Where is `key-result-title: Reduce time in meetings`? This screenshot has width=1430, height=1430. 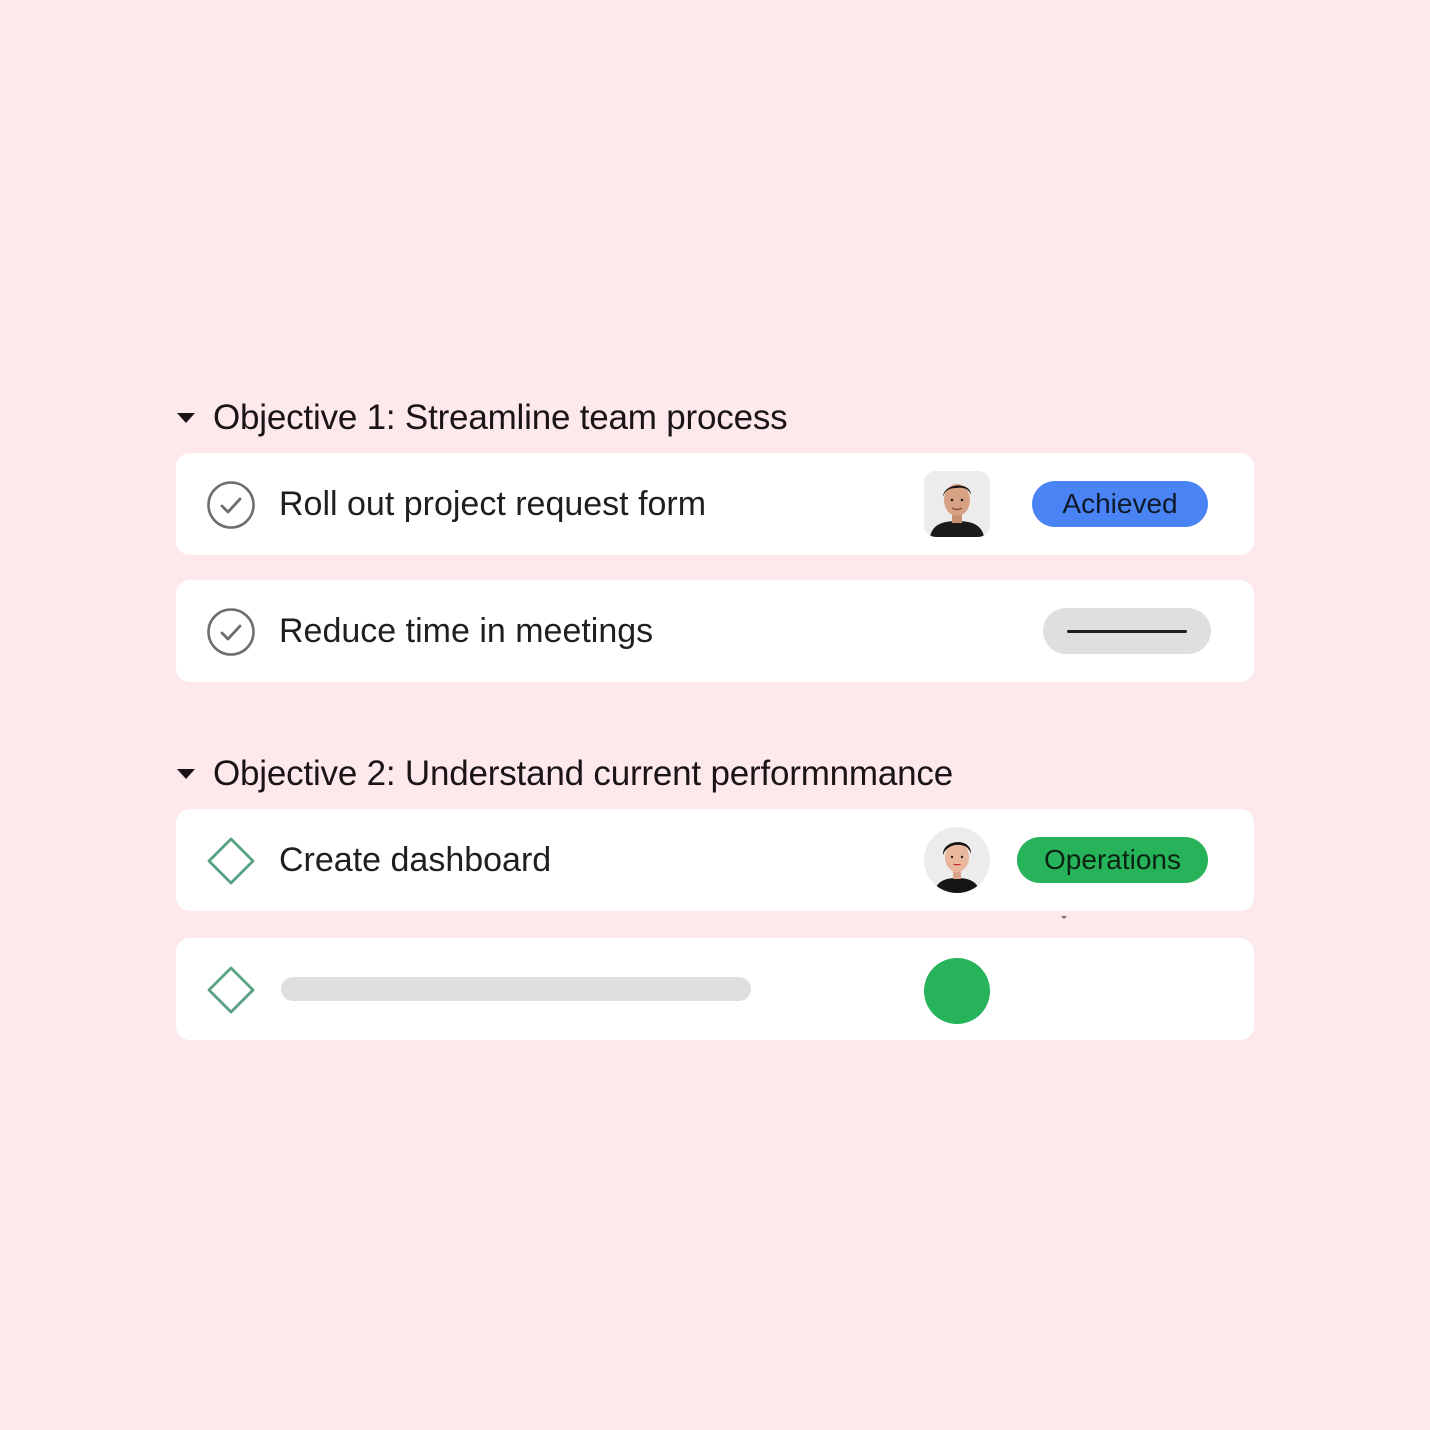 key-result-title: Reduce time in meetings is located at coordinates (466, 631).